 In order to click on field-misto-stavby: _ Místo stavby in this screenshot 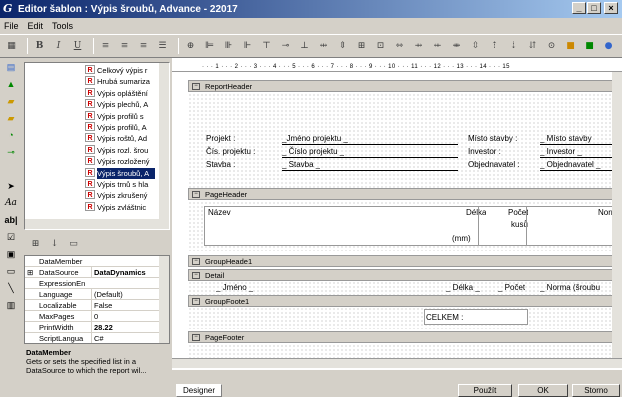, I will do `click(579, 138)`.